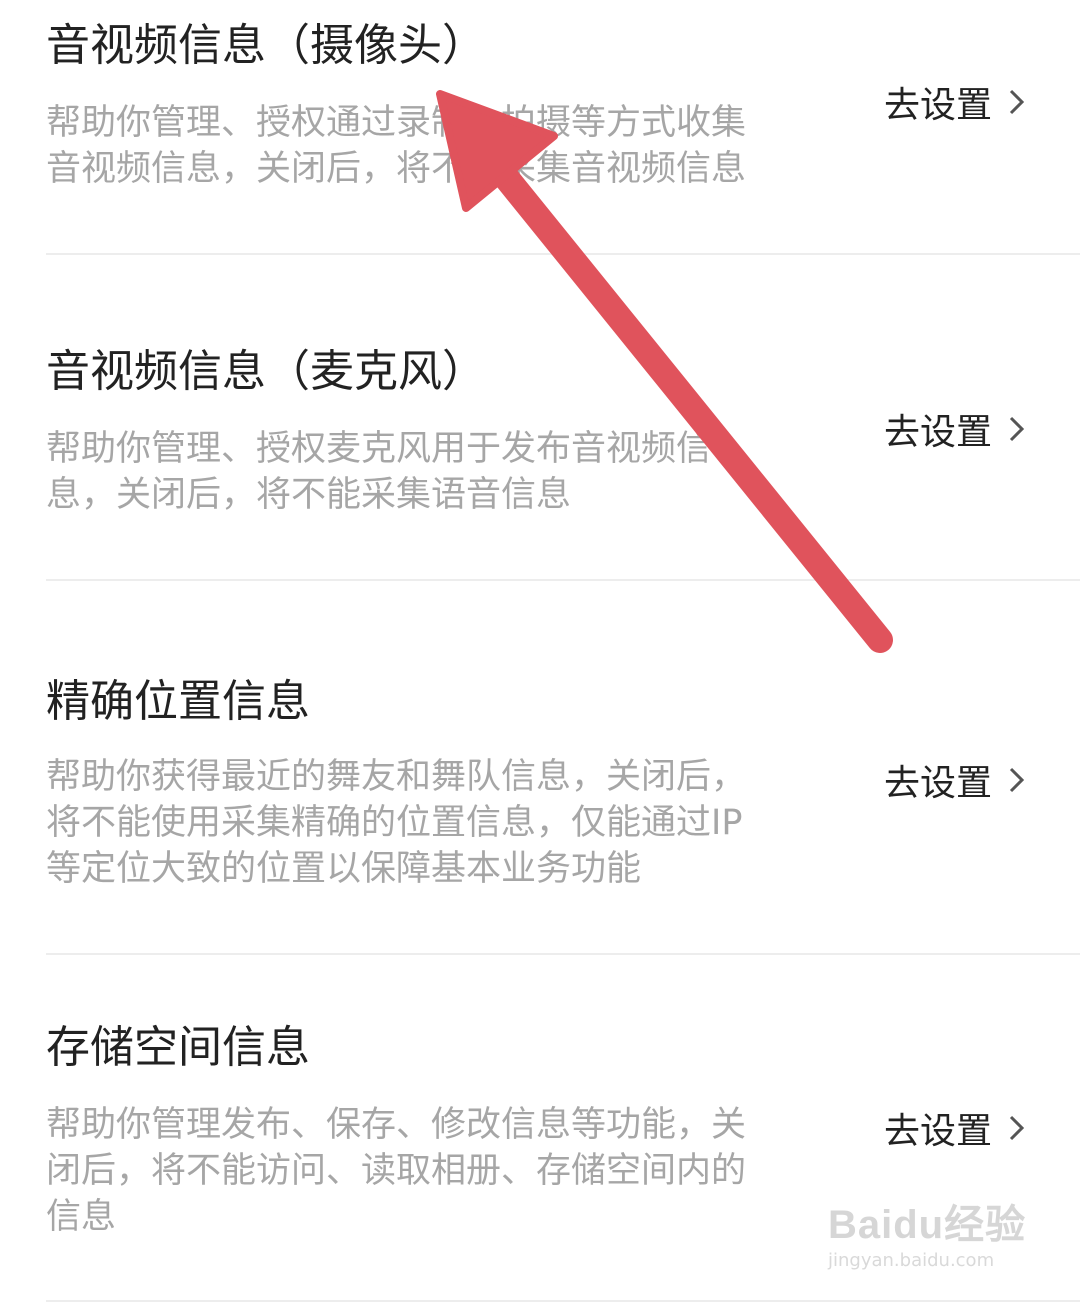 The image size is (1080, 1308). I want to click on watermark: Baidu经验 jingyan.baidu.com, so click(928, 1242).